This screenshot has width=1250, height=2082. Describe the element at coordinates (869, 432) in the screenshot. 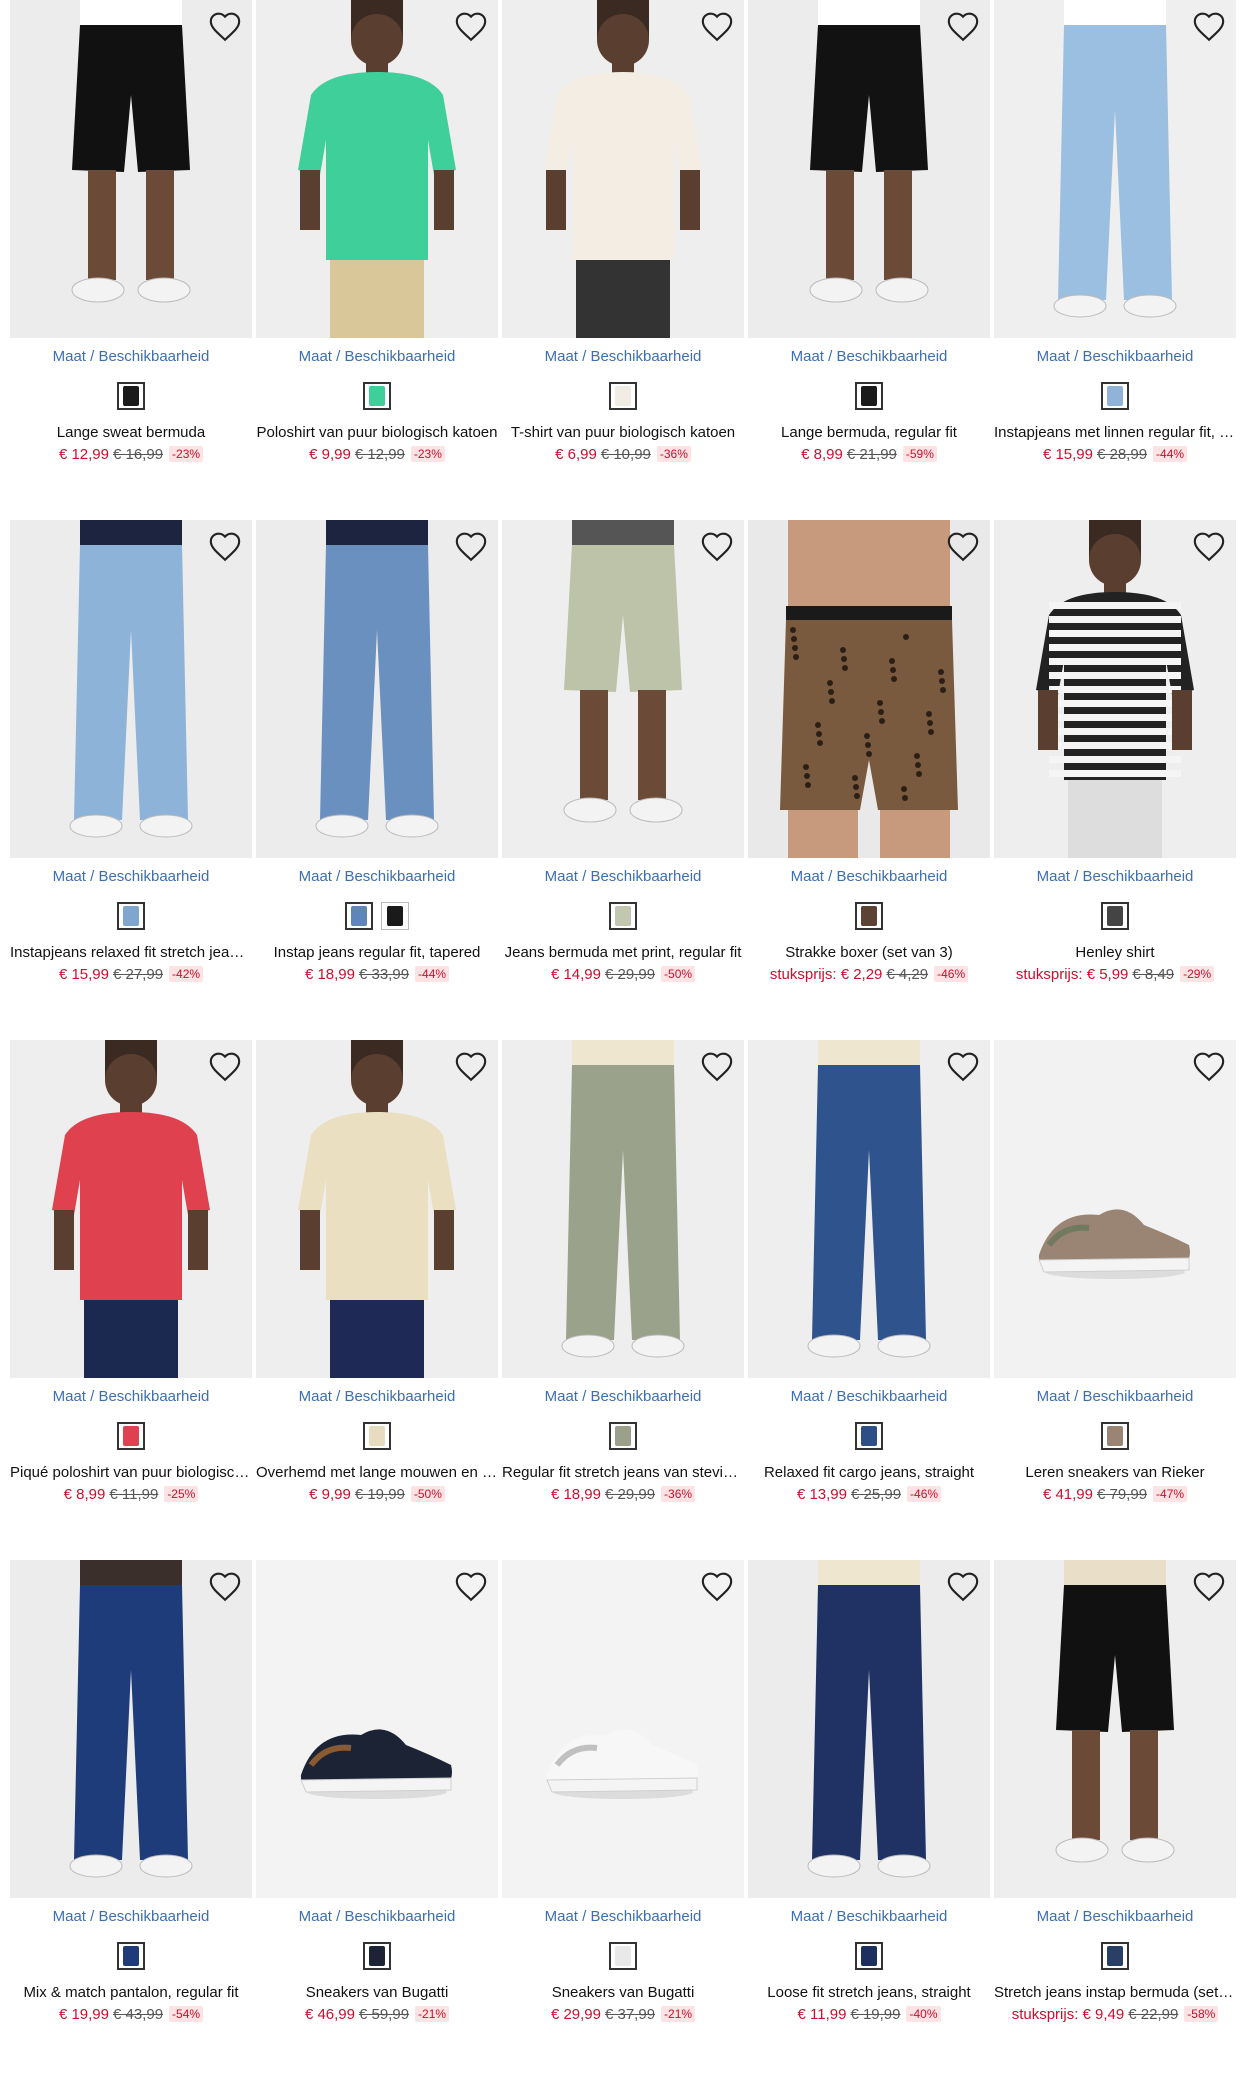

I see `product-name: Lange bermuda, regular fit` at that location.